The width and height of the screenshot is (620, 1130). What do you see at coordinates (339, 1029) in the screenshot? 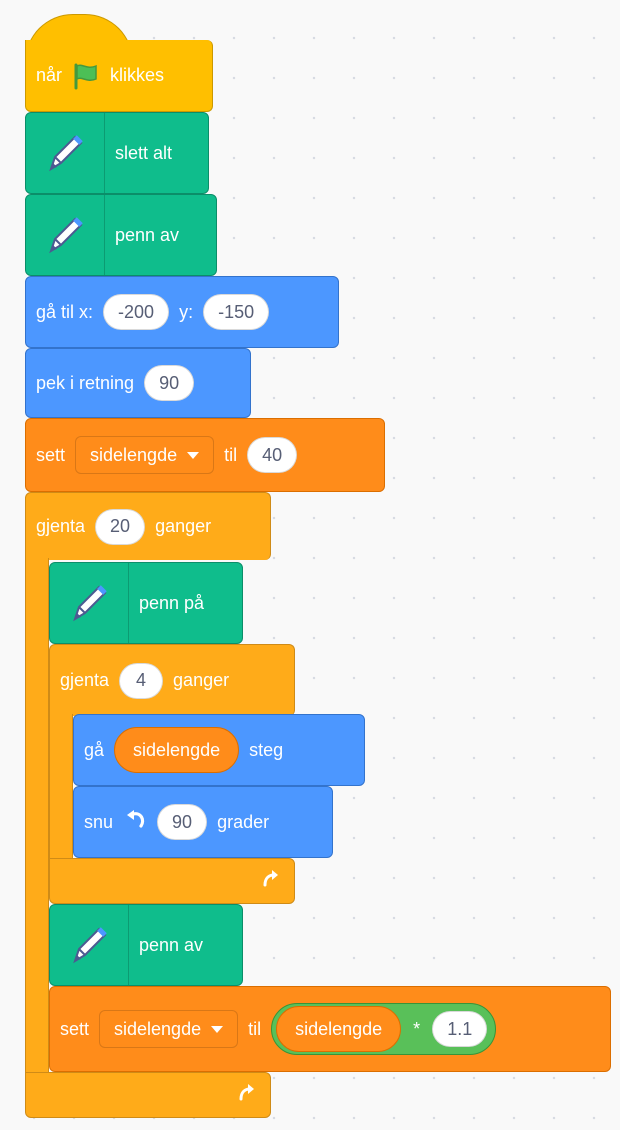
I see `sidelengde-reporter-2: sidelengde` at bounding box center [339, 1029].